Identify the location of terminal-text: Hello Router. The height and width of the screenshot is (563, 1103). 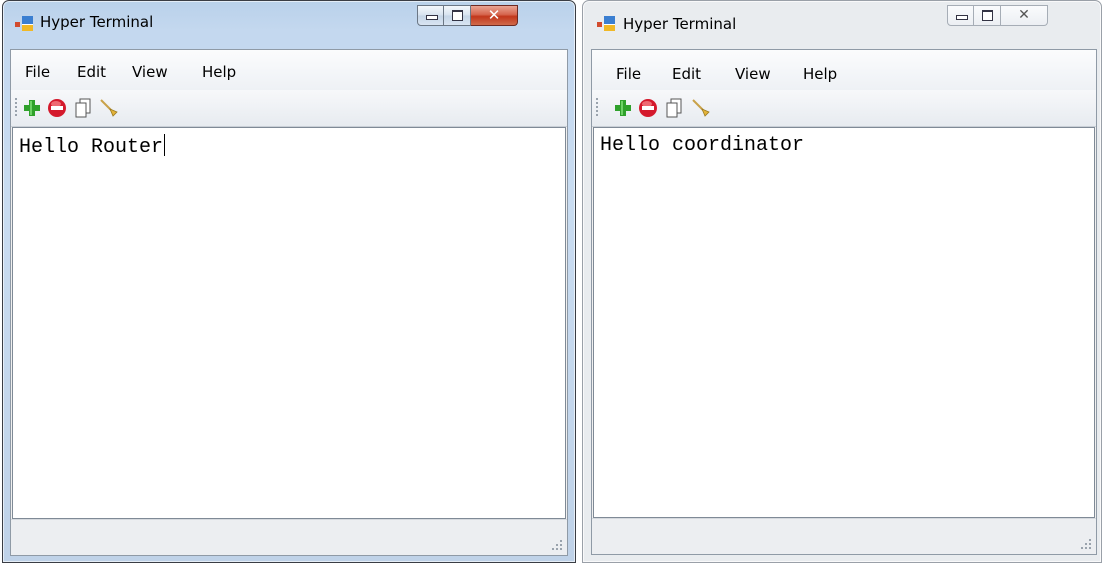
(92, 146).